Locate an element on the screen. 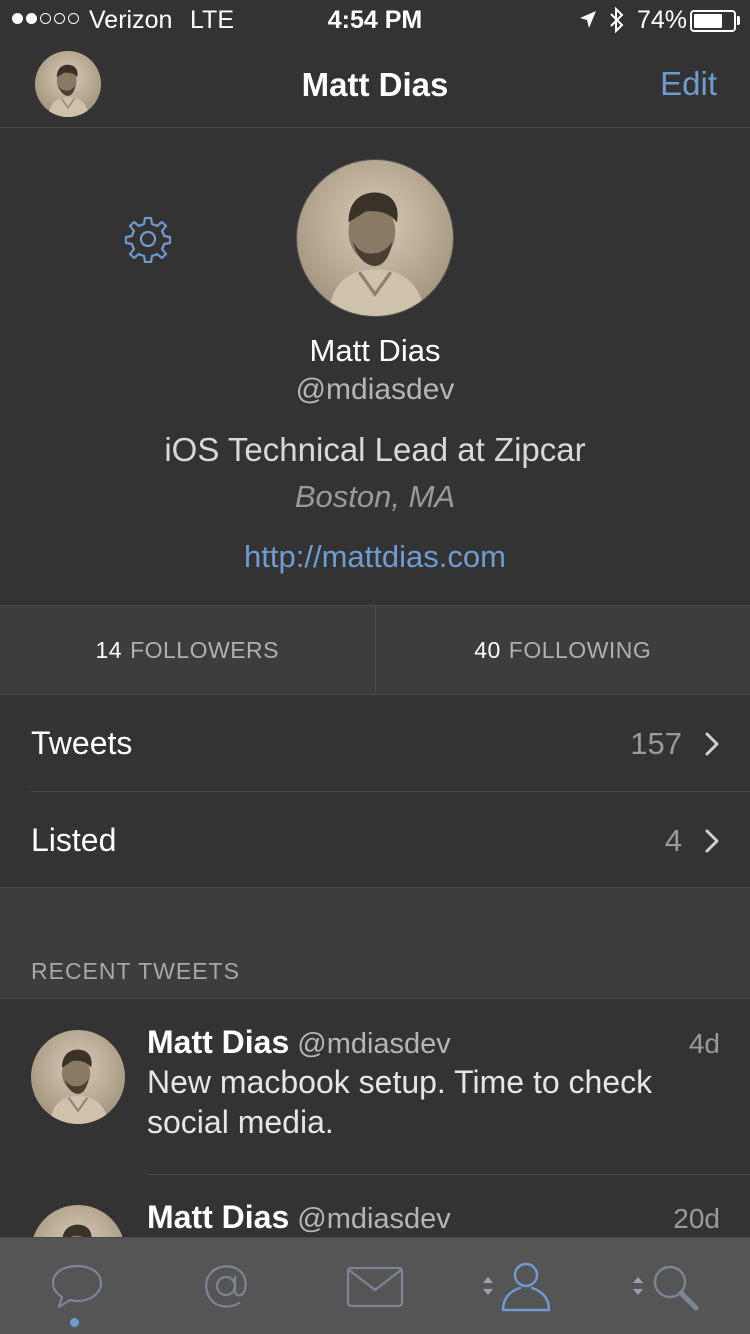 This screenshot has height=1334, width=750. envelope-icon is located at coordinates (375, 1287).